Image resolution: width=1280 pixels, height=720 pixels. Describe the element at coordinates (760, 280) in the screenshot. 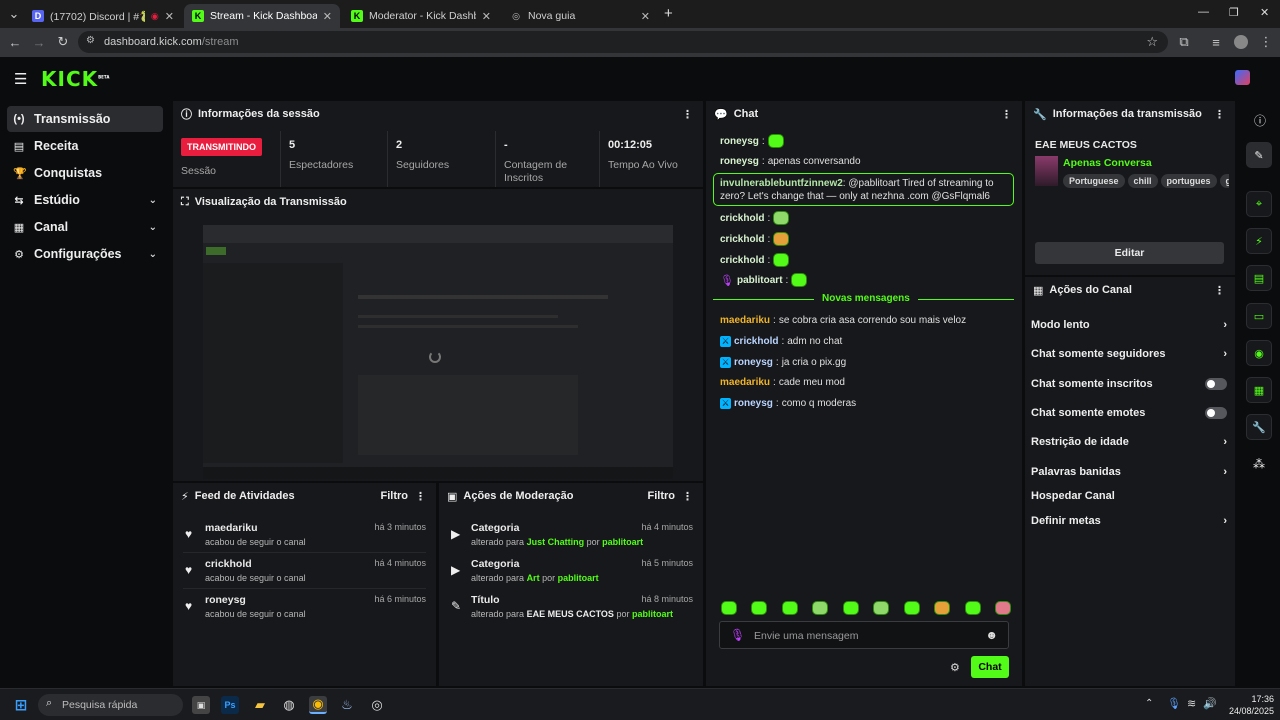

I see `chat-username: pablitoart` at that location.